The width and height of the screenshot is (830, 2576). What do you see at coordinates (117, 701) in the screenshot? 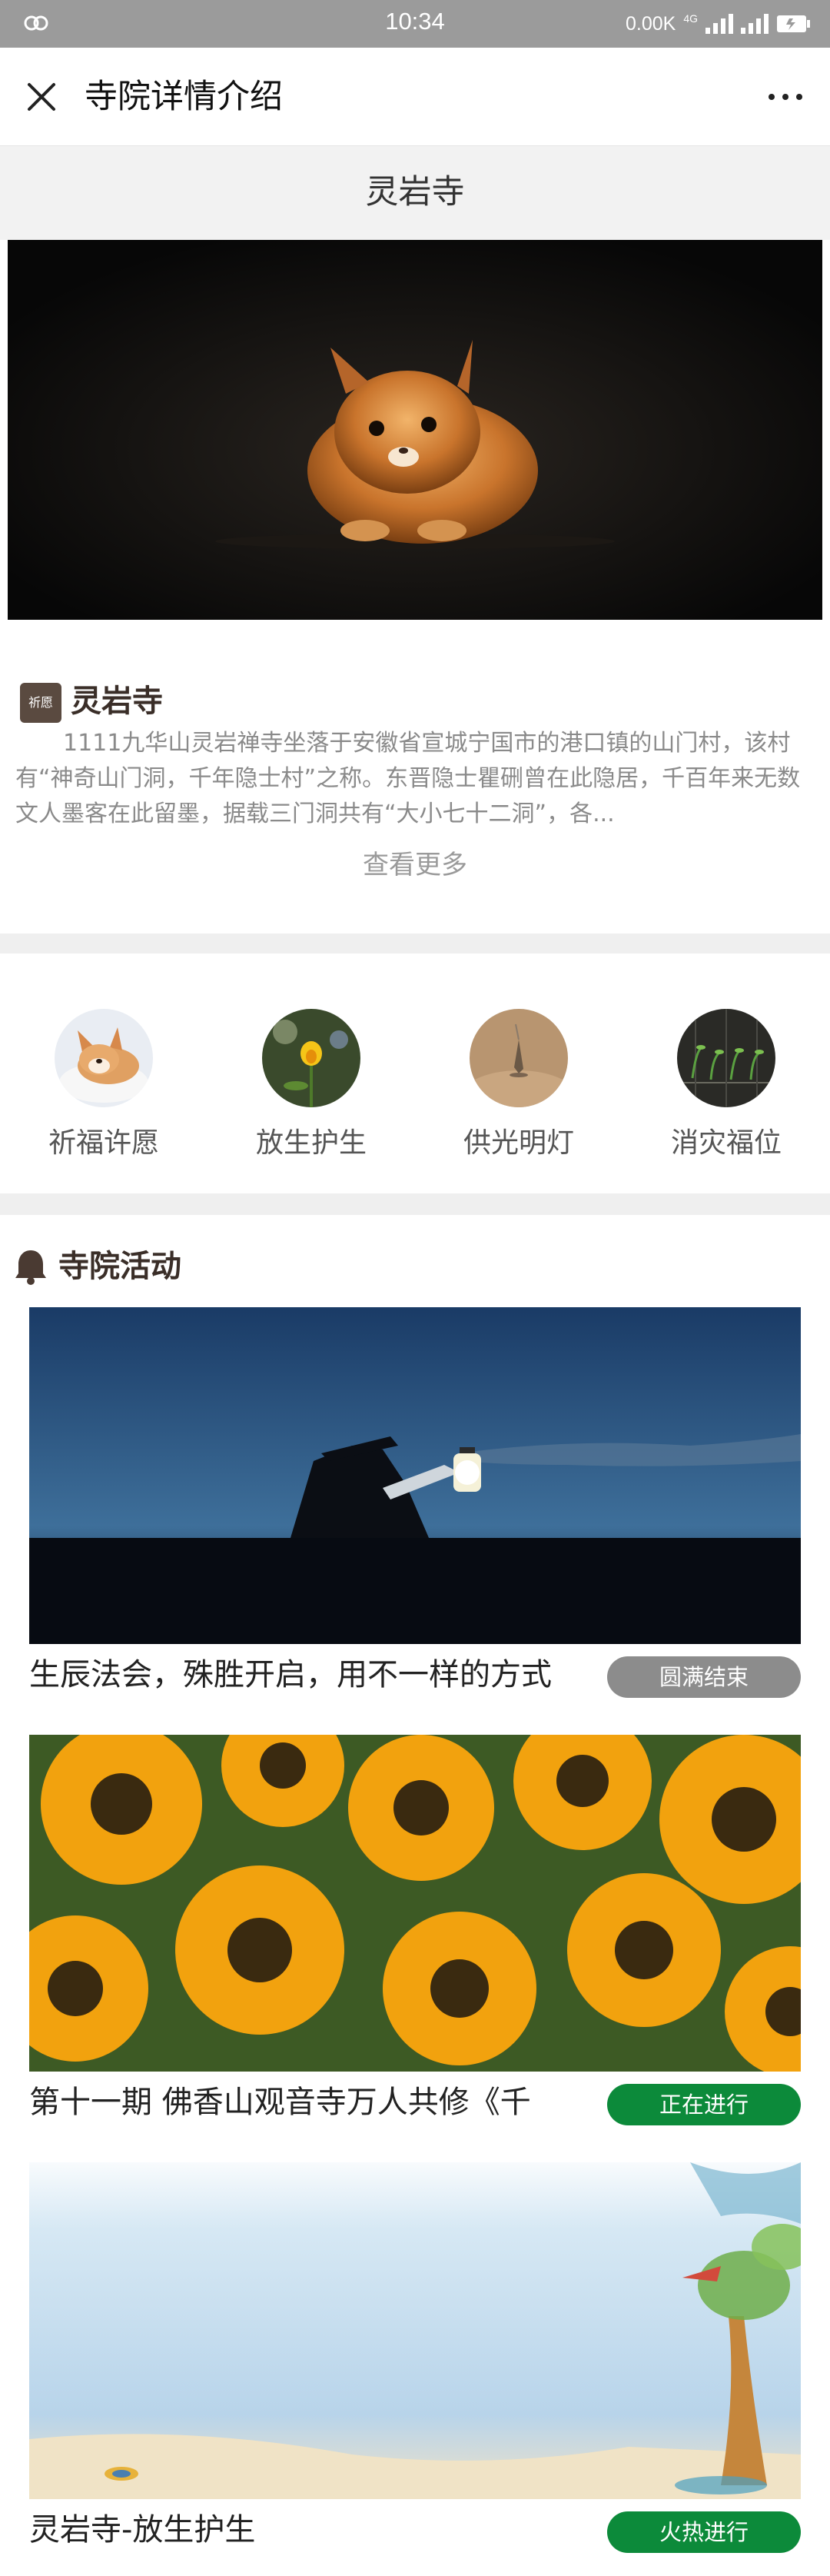
I see `intro-title: 灵岩寺` at bounding box center [117, 701].